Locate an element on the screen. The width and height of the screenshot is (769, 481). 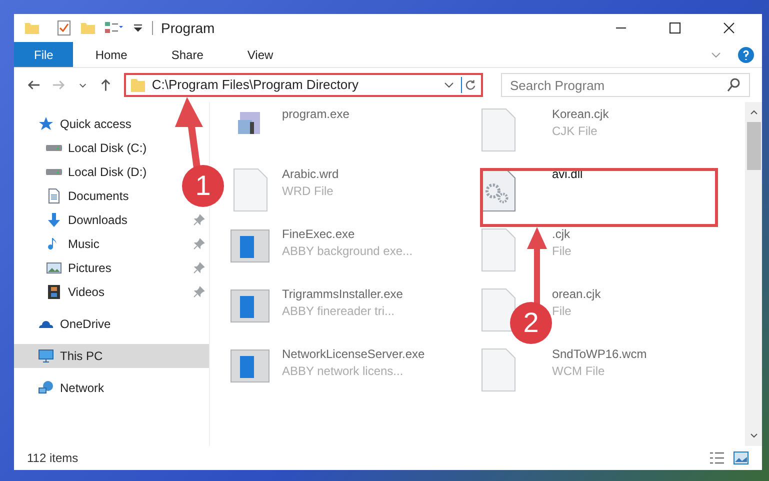
sidebar-label: Network is located at coordinates (82, 388).